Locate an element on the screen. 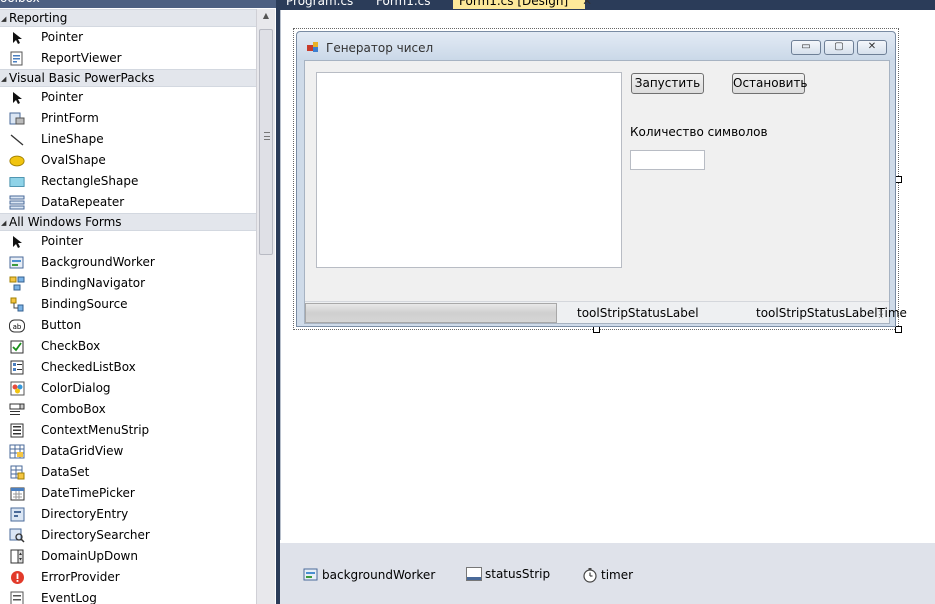  toolbox-item-label: DirectorySearcher is located at coordinates (95, 535).